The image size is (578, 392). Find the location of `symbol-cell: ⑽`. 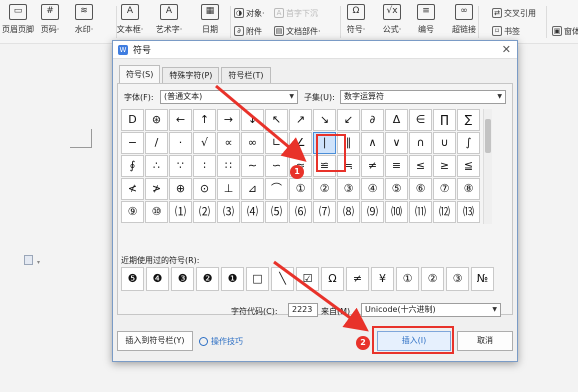

symbol-cell: ⑽ is located at coordinates (396, 212).